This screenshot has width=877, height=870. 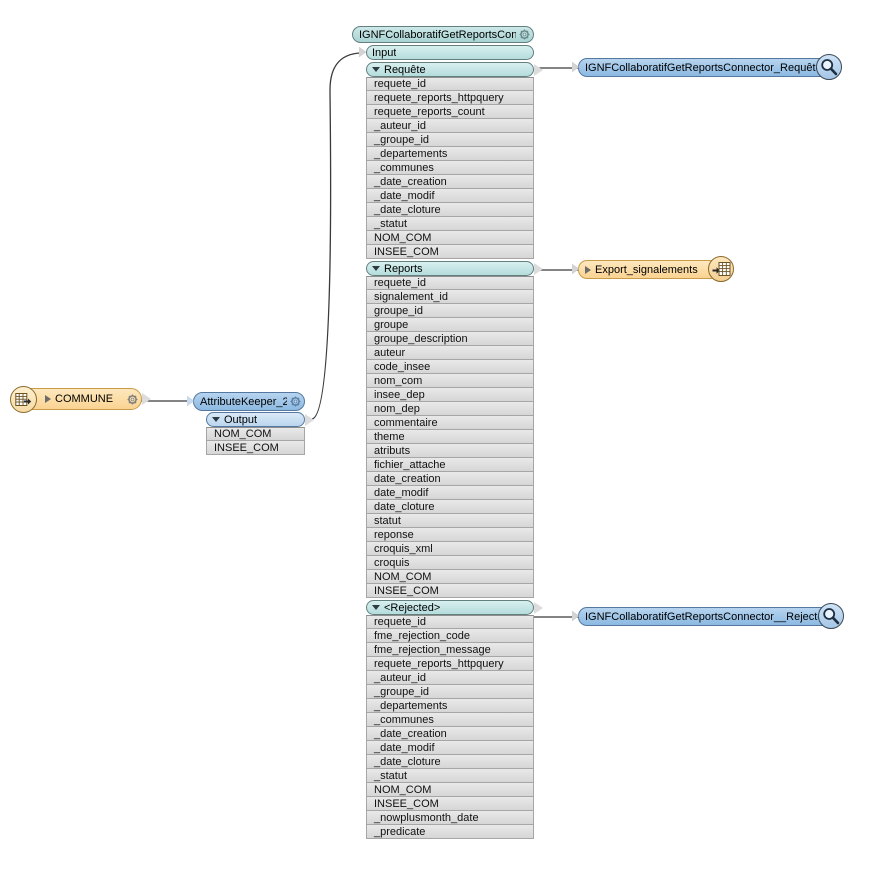 I want to click on connector-title: IGNFCollaboratifGetReportsConnector, so click(x=437, y=34).